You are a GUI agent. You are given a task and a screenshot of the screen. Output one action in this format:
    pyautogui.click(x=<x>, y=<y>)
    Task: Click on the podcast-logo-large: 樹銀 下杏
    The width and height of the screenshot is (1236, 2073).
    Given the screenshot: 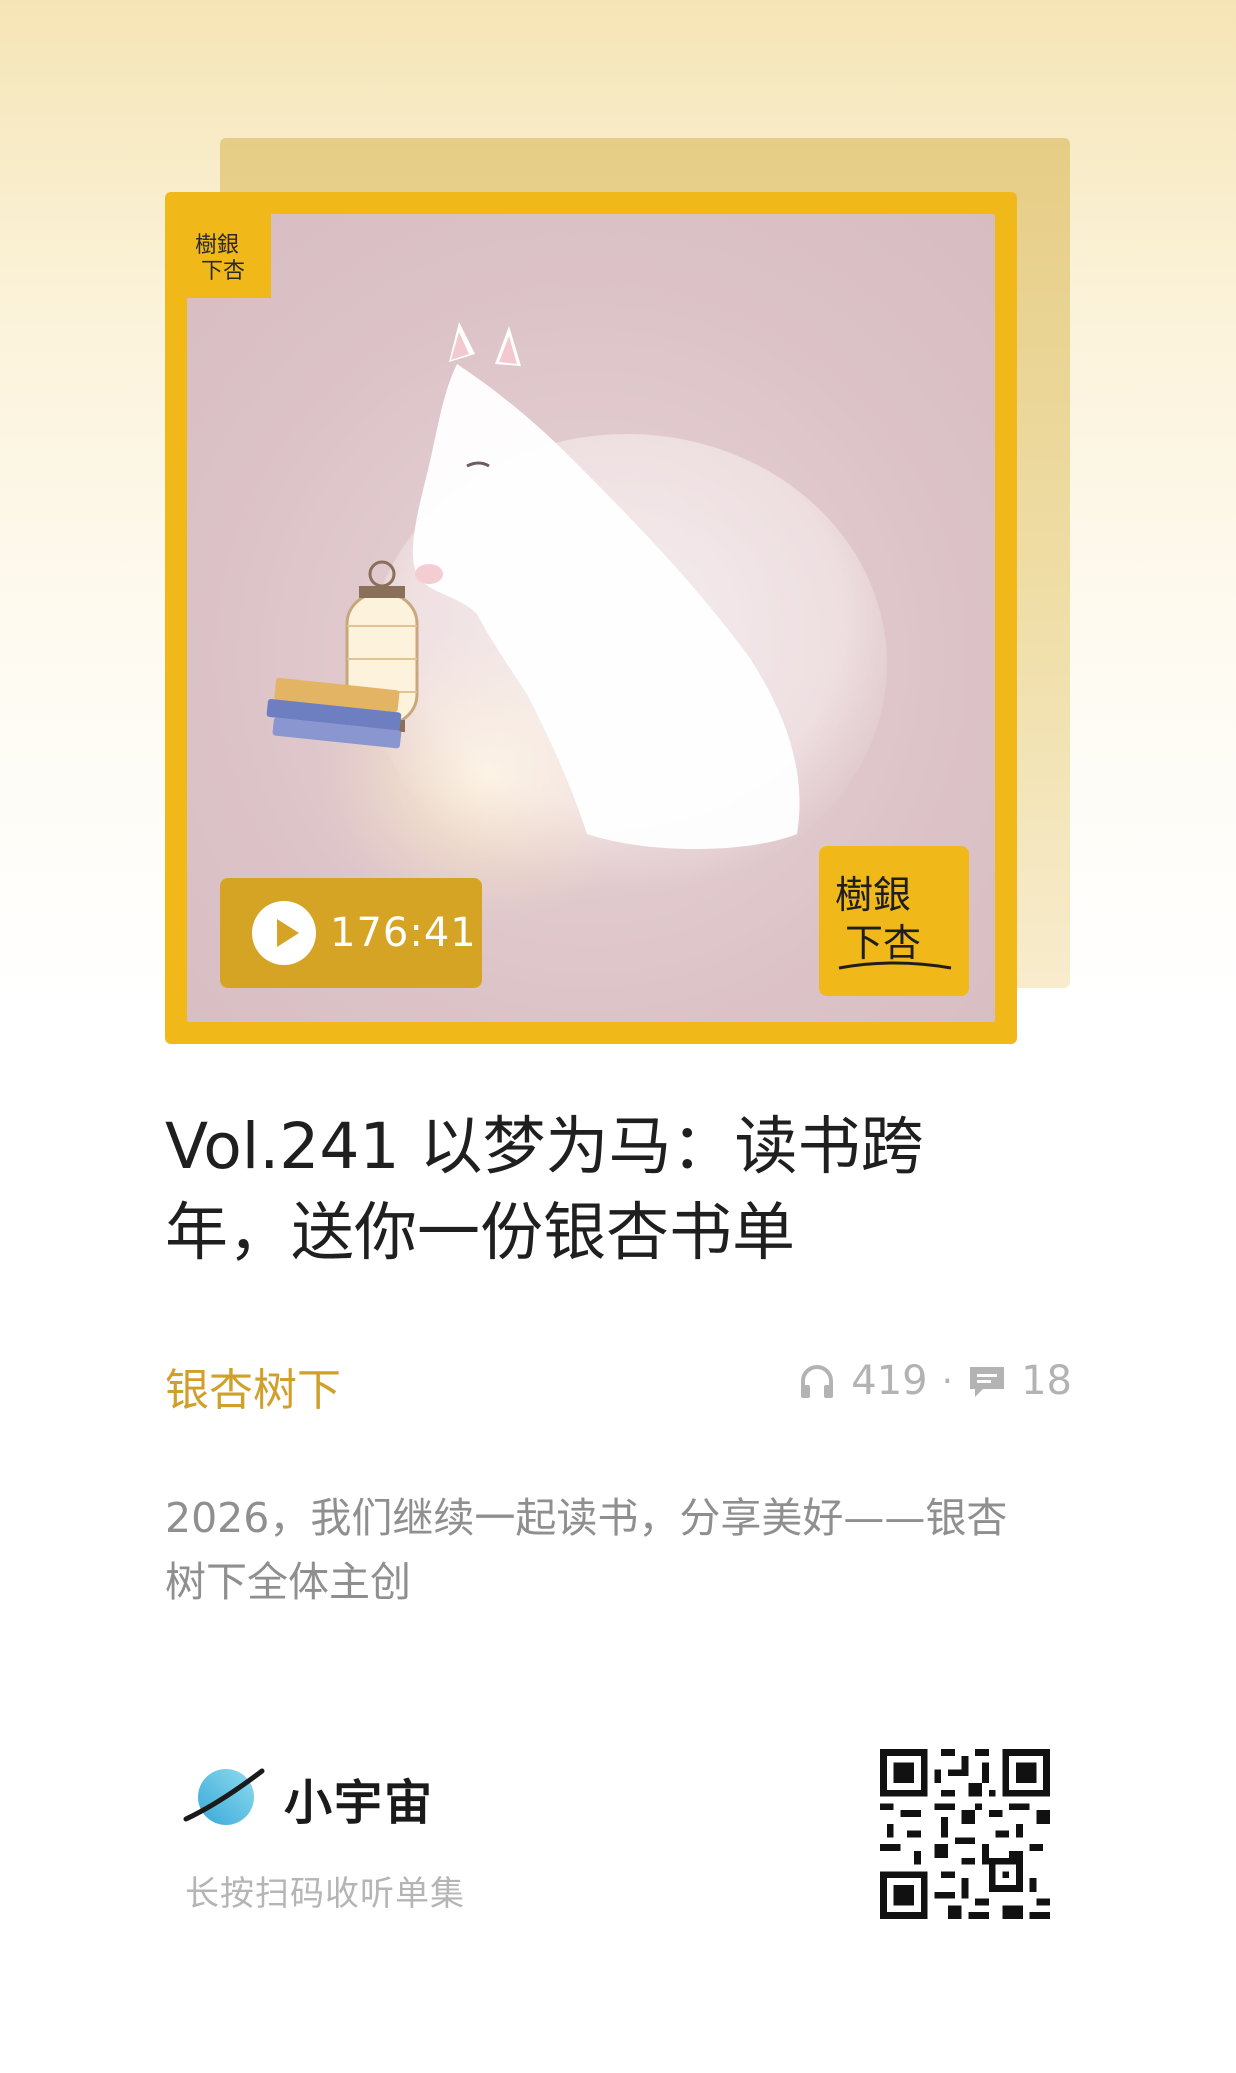 What is the action you would take?
    pyautogui.click(x=894, y=921)
    